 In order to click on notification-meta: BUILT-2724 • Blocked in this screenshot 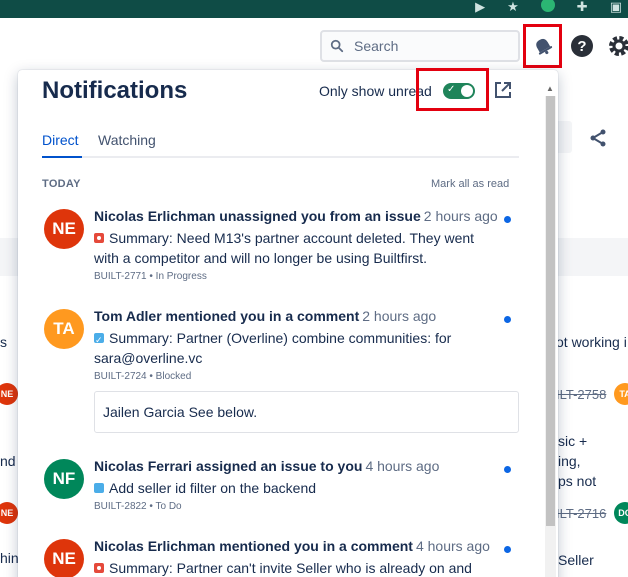, I will do `click(142, 376)`.